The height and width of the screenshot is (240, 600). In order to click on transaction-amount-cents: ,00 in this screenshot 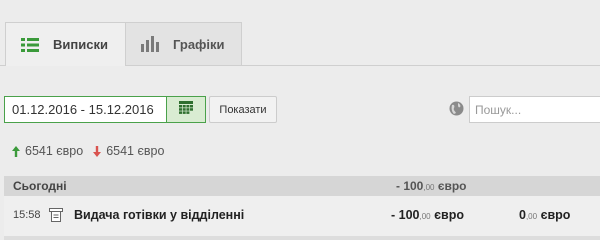, I will do `click(425, 216)`.